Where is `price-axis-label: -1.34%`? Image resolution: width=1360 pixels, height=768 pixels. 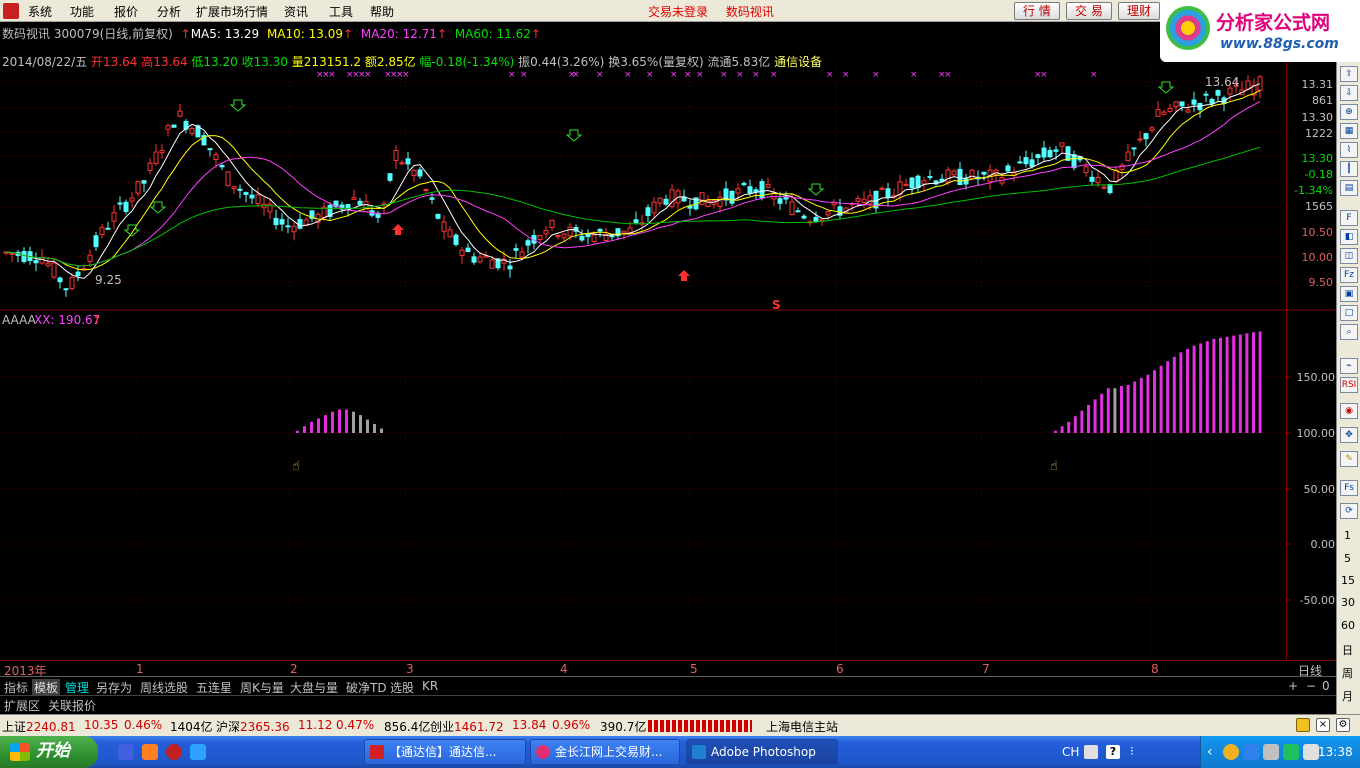 price-axis-label: -1.34% is located at coordinates (1313, 190).